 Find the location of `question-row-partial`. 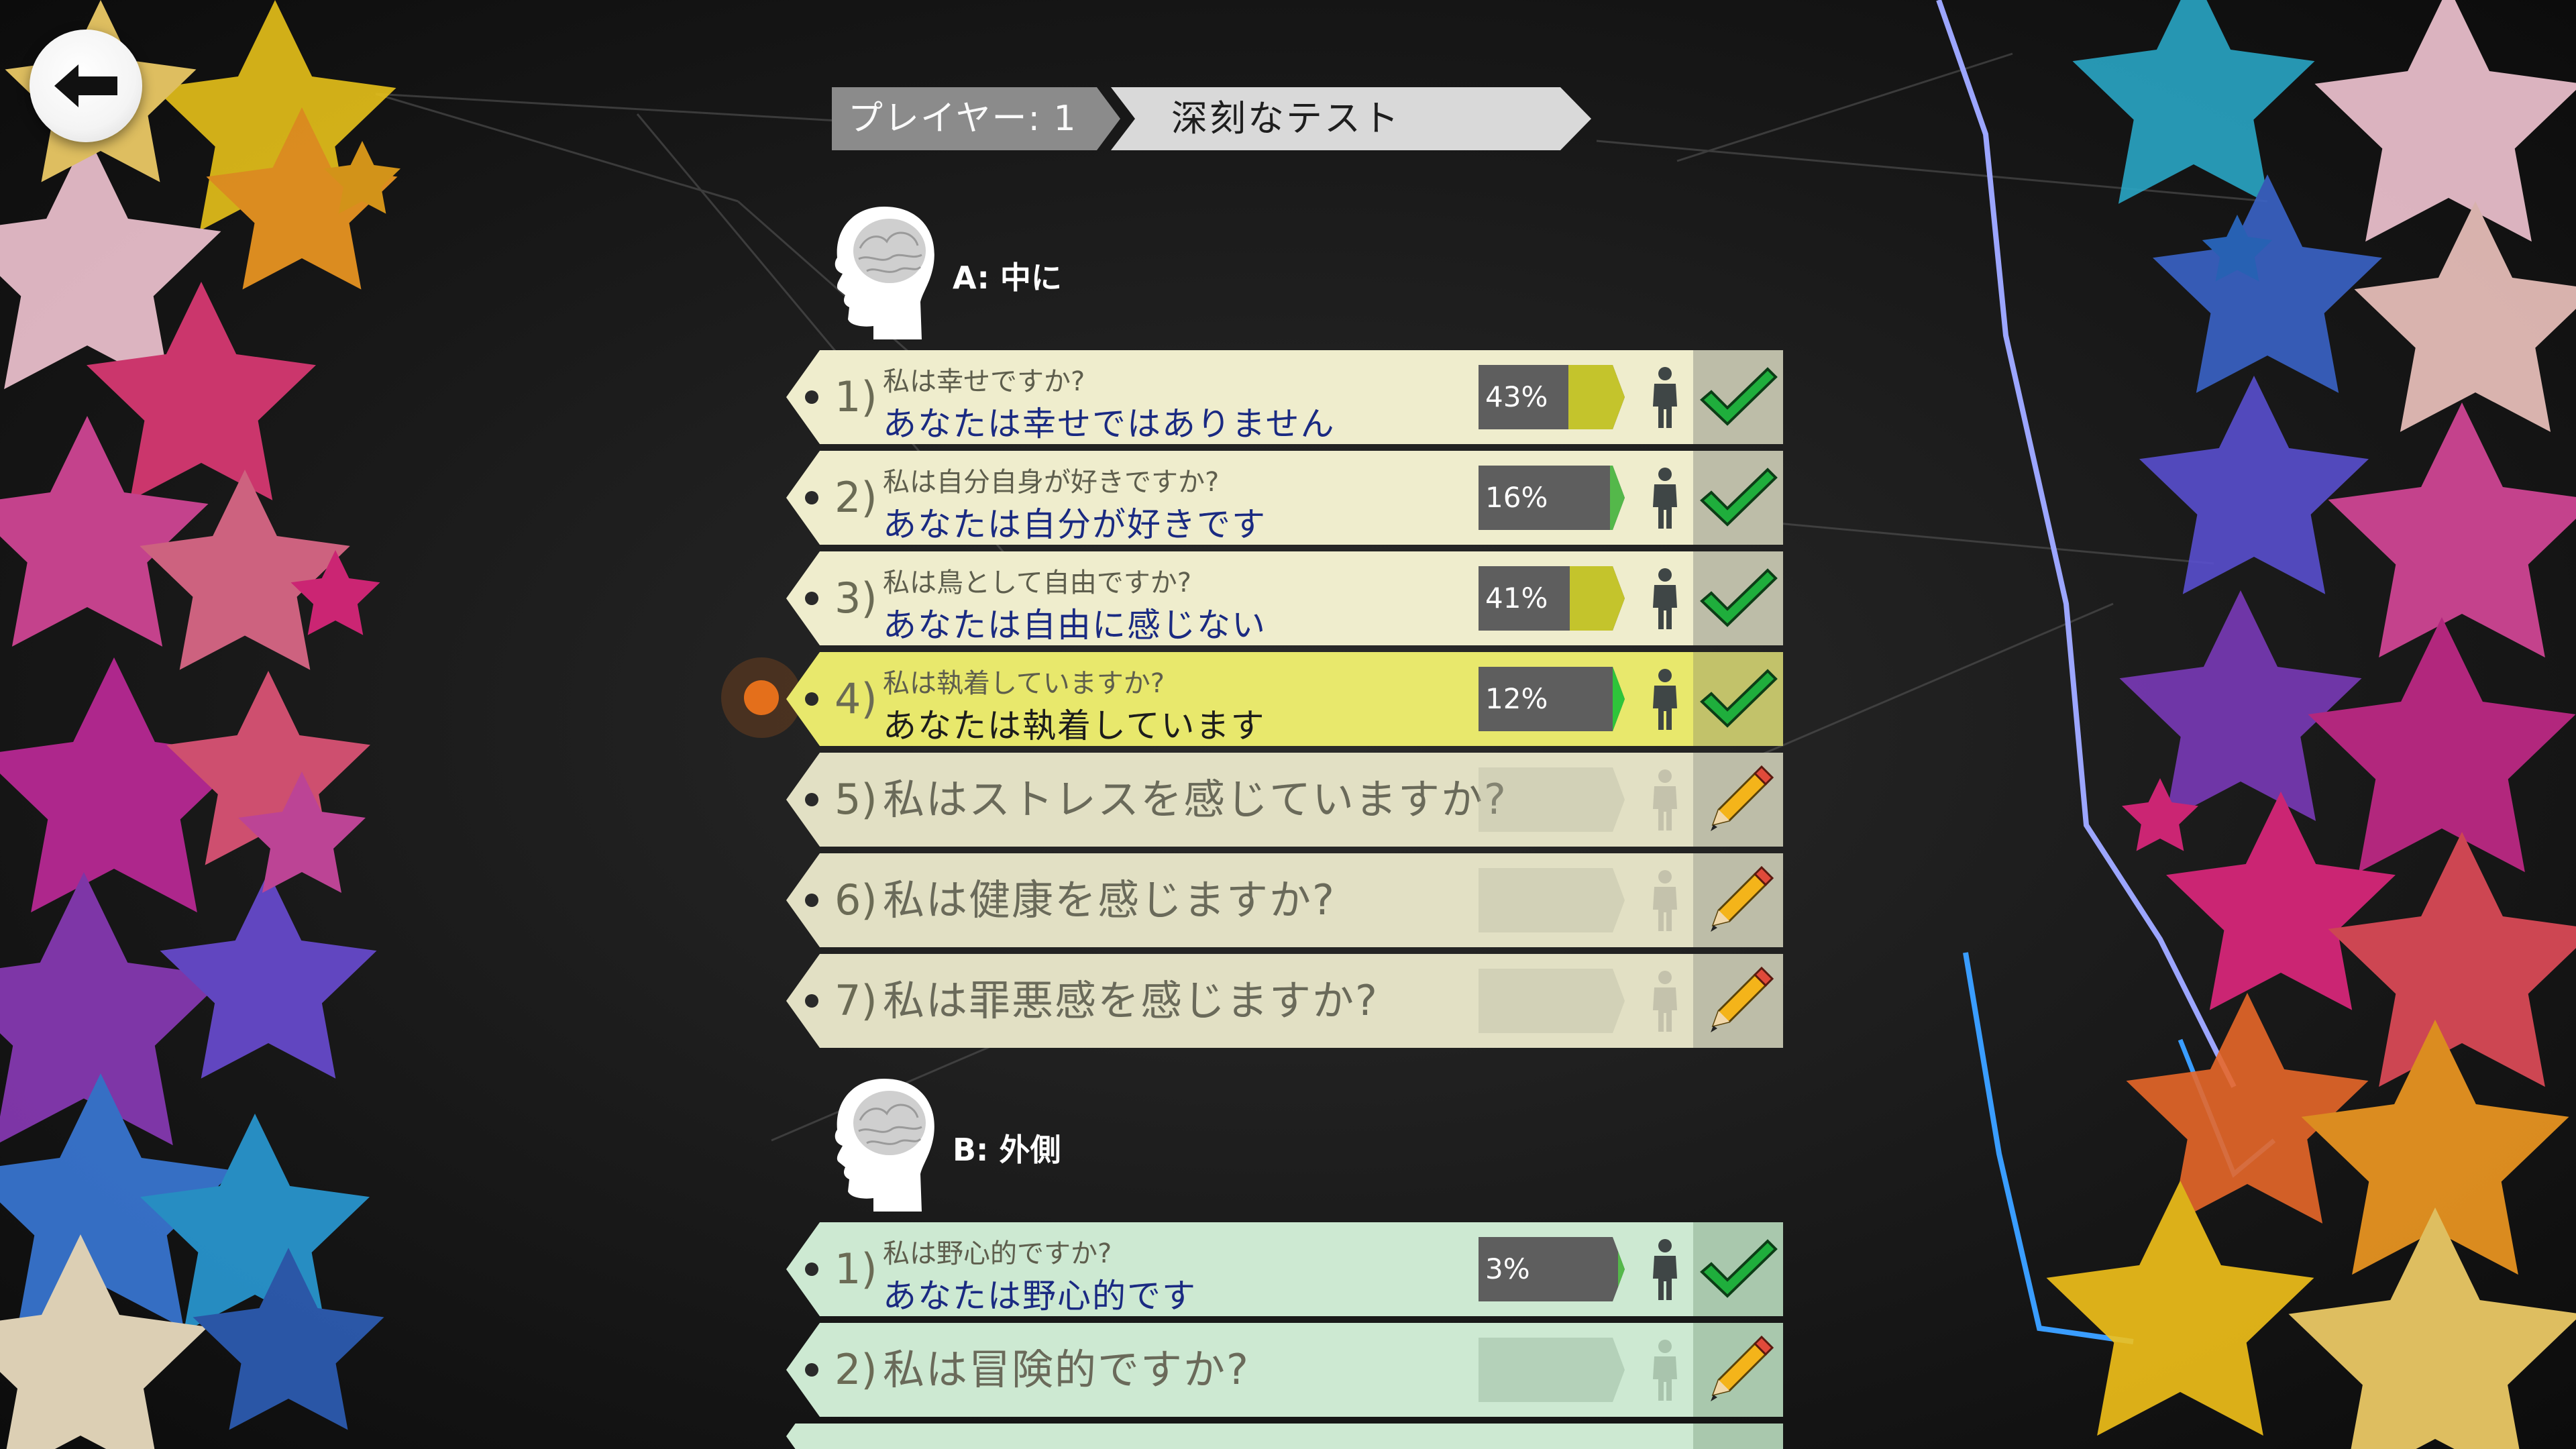

question-row-partial is located at coordinates (1284, 1436).